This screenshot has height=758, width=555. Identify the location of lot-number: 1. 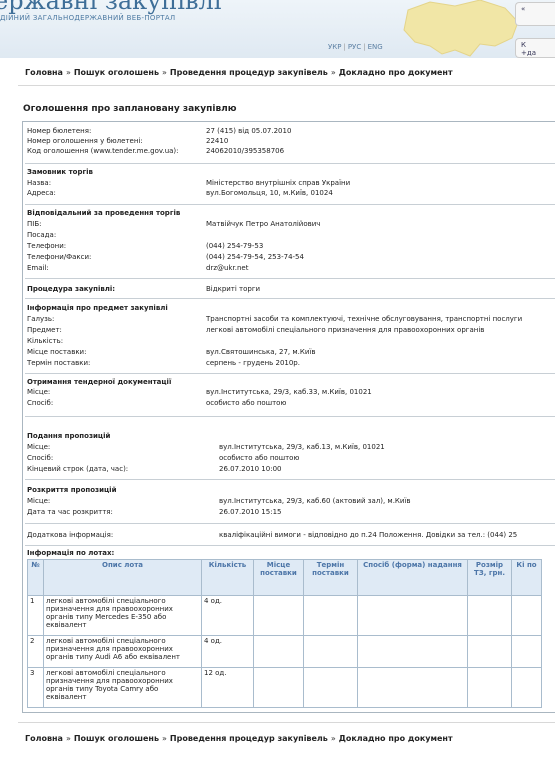
(35, 615).